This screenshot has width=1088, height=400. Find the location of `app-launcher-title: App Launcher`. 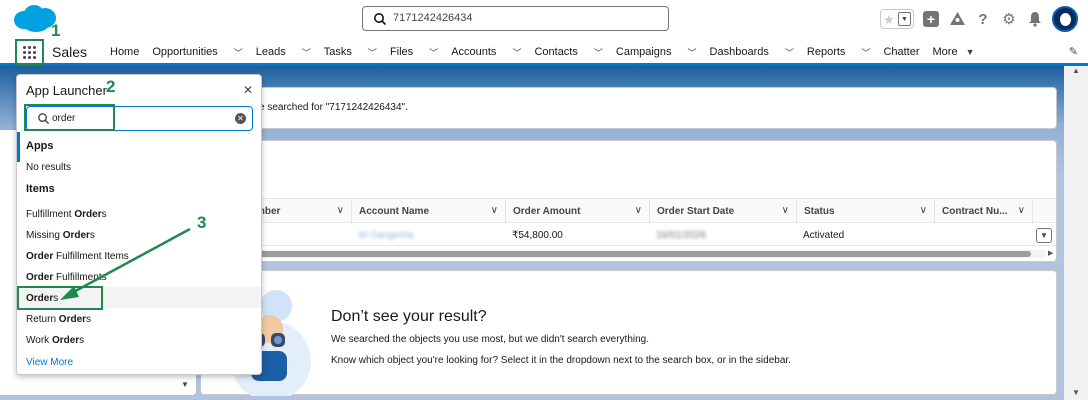

app-launcher-title: App Launcher is located at coordinates (66, 90).